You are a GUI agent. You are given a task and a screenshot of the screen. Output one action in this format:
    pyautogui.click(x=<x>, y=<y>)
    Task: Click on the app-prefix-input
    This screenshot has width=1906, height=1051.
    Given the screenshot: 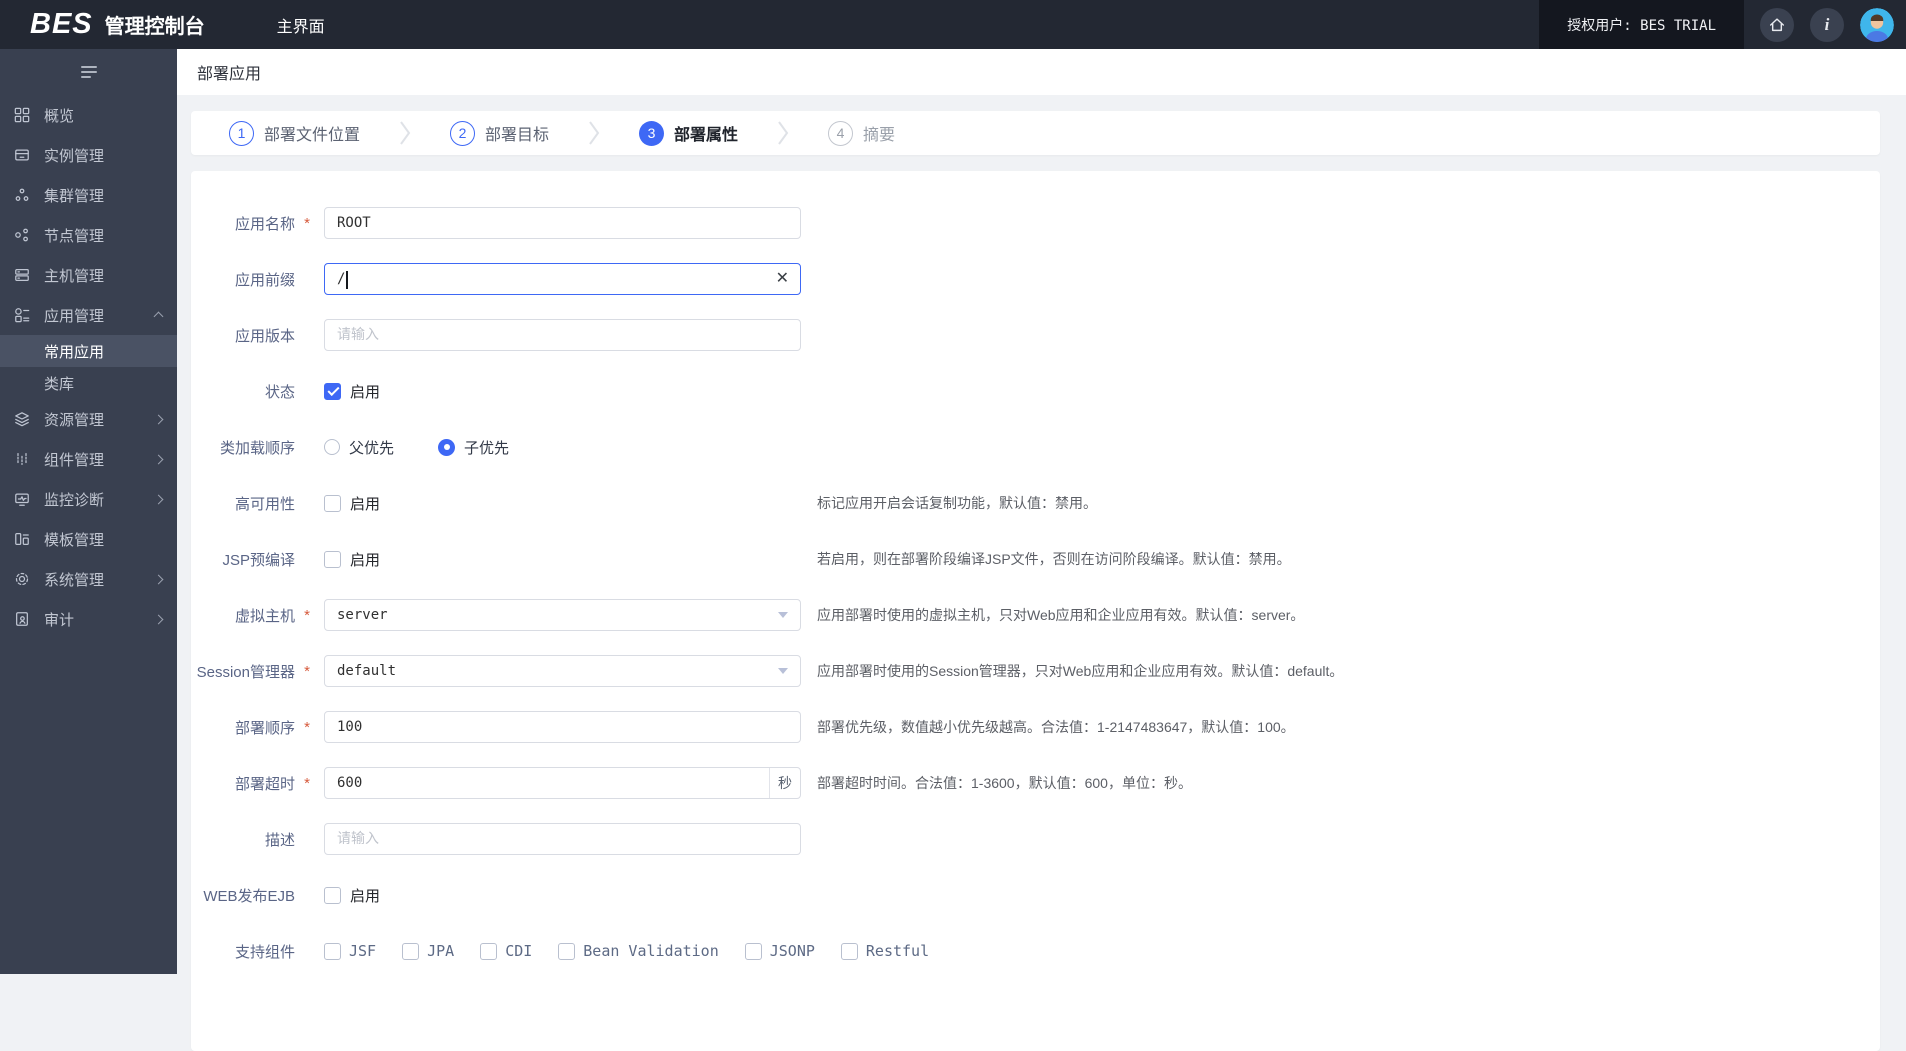 What is the action you would take?
    pyautogui.click(x=550, y=279)
    